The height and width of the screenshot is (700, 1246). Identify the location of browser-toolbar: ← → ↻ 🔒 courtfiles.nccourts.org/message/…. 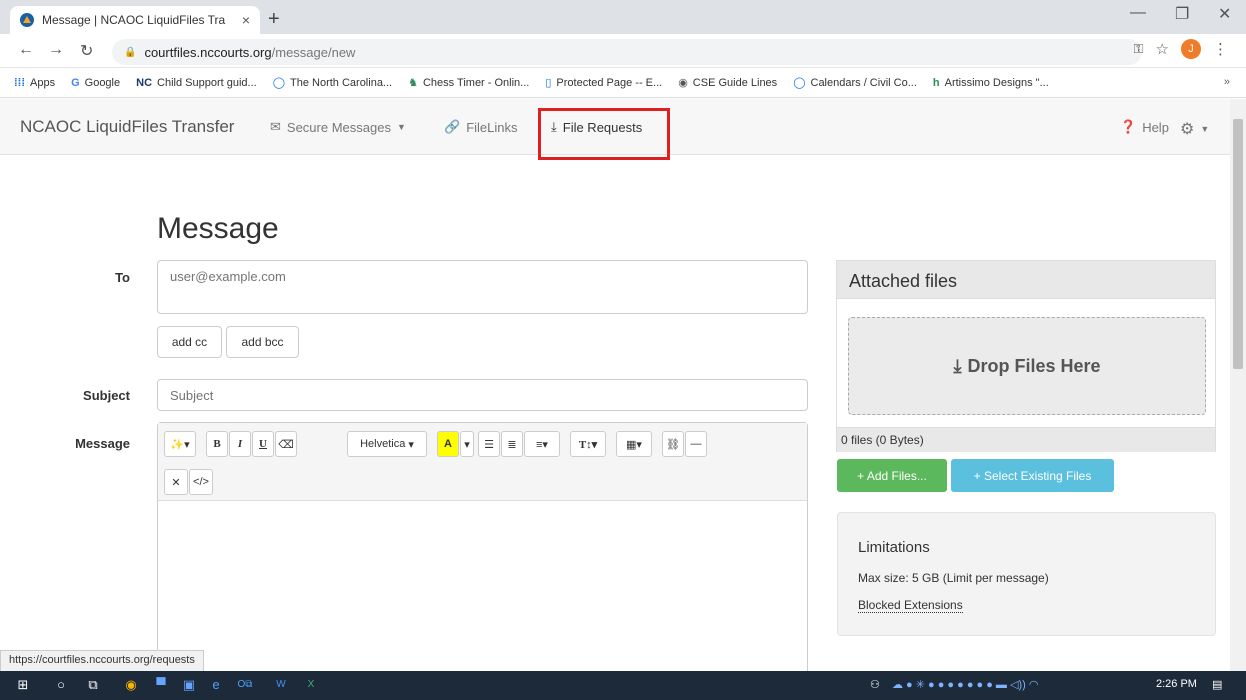
(623, 51).